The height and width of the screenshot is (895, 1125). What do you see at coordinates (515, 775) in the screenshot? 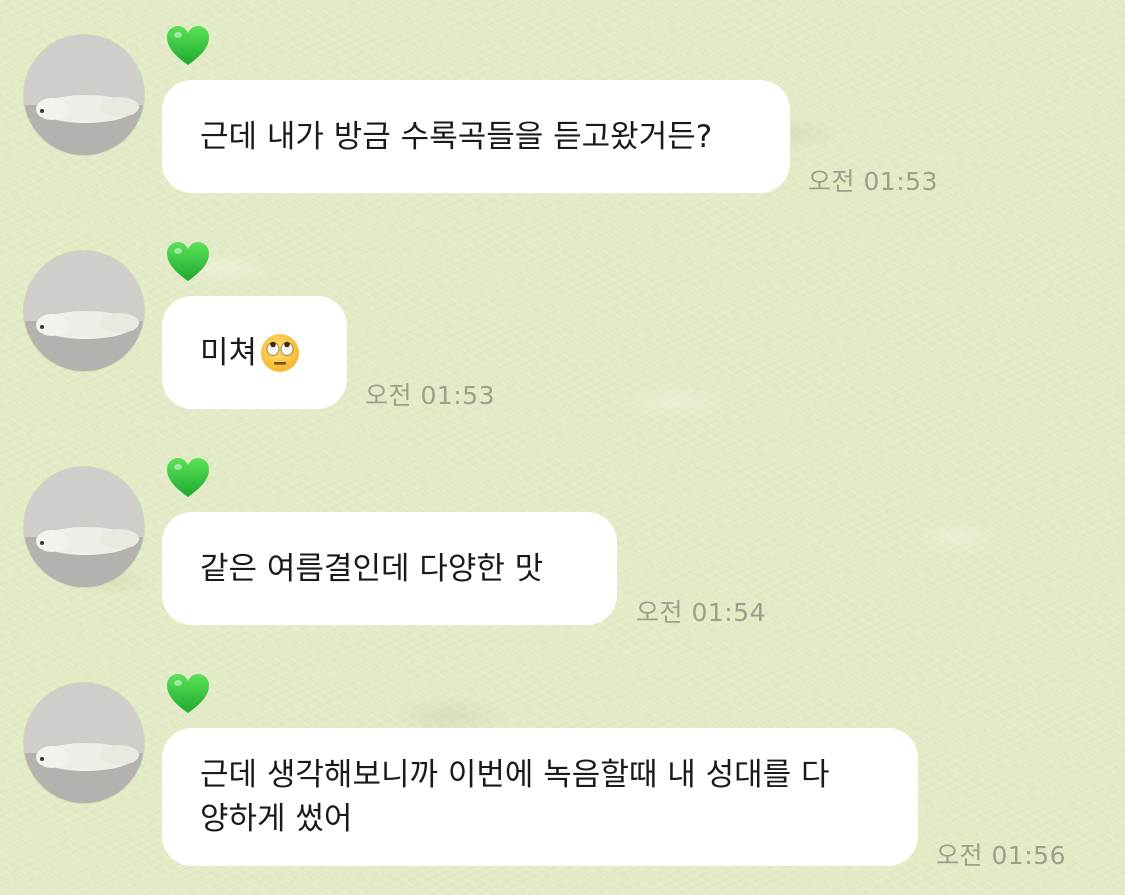
I see `message-text-line-1: 근데 생각해보니까 이번에 녹음할때 내 성대를 다` at bounding box center [515, 775].